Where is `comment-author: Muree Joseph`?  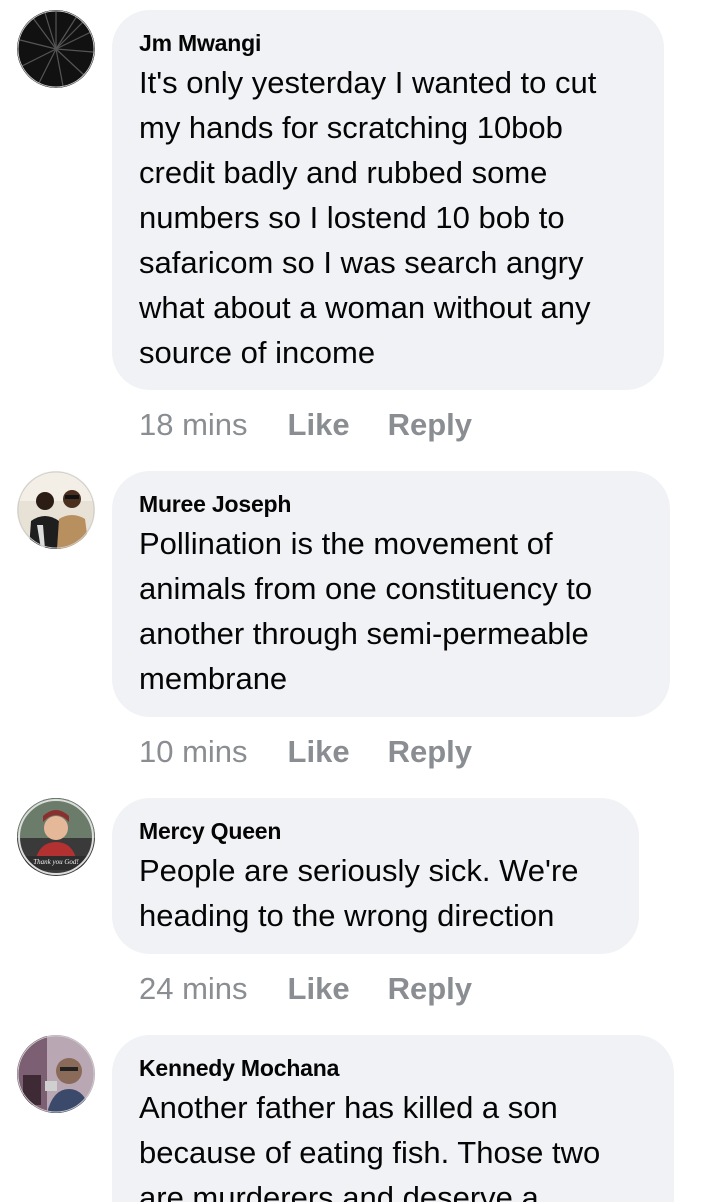 comment-author: Muree Joseph is located at coordinates (391, 504).